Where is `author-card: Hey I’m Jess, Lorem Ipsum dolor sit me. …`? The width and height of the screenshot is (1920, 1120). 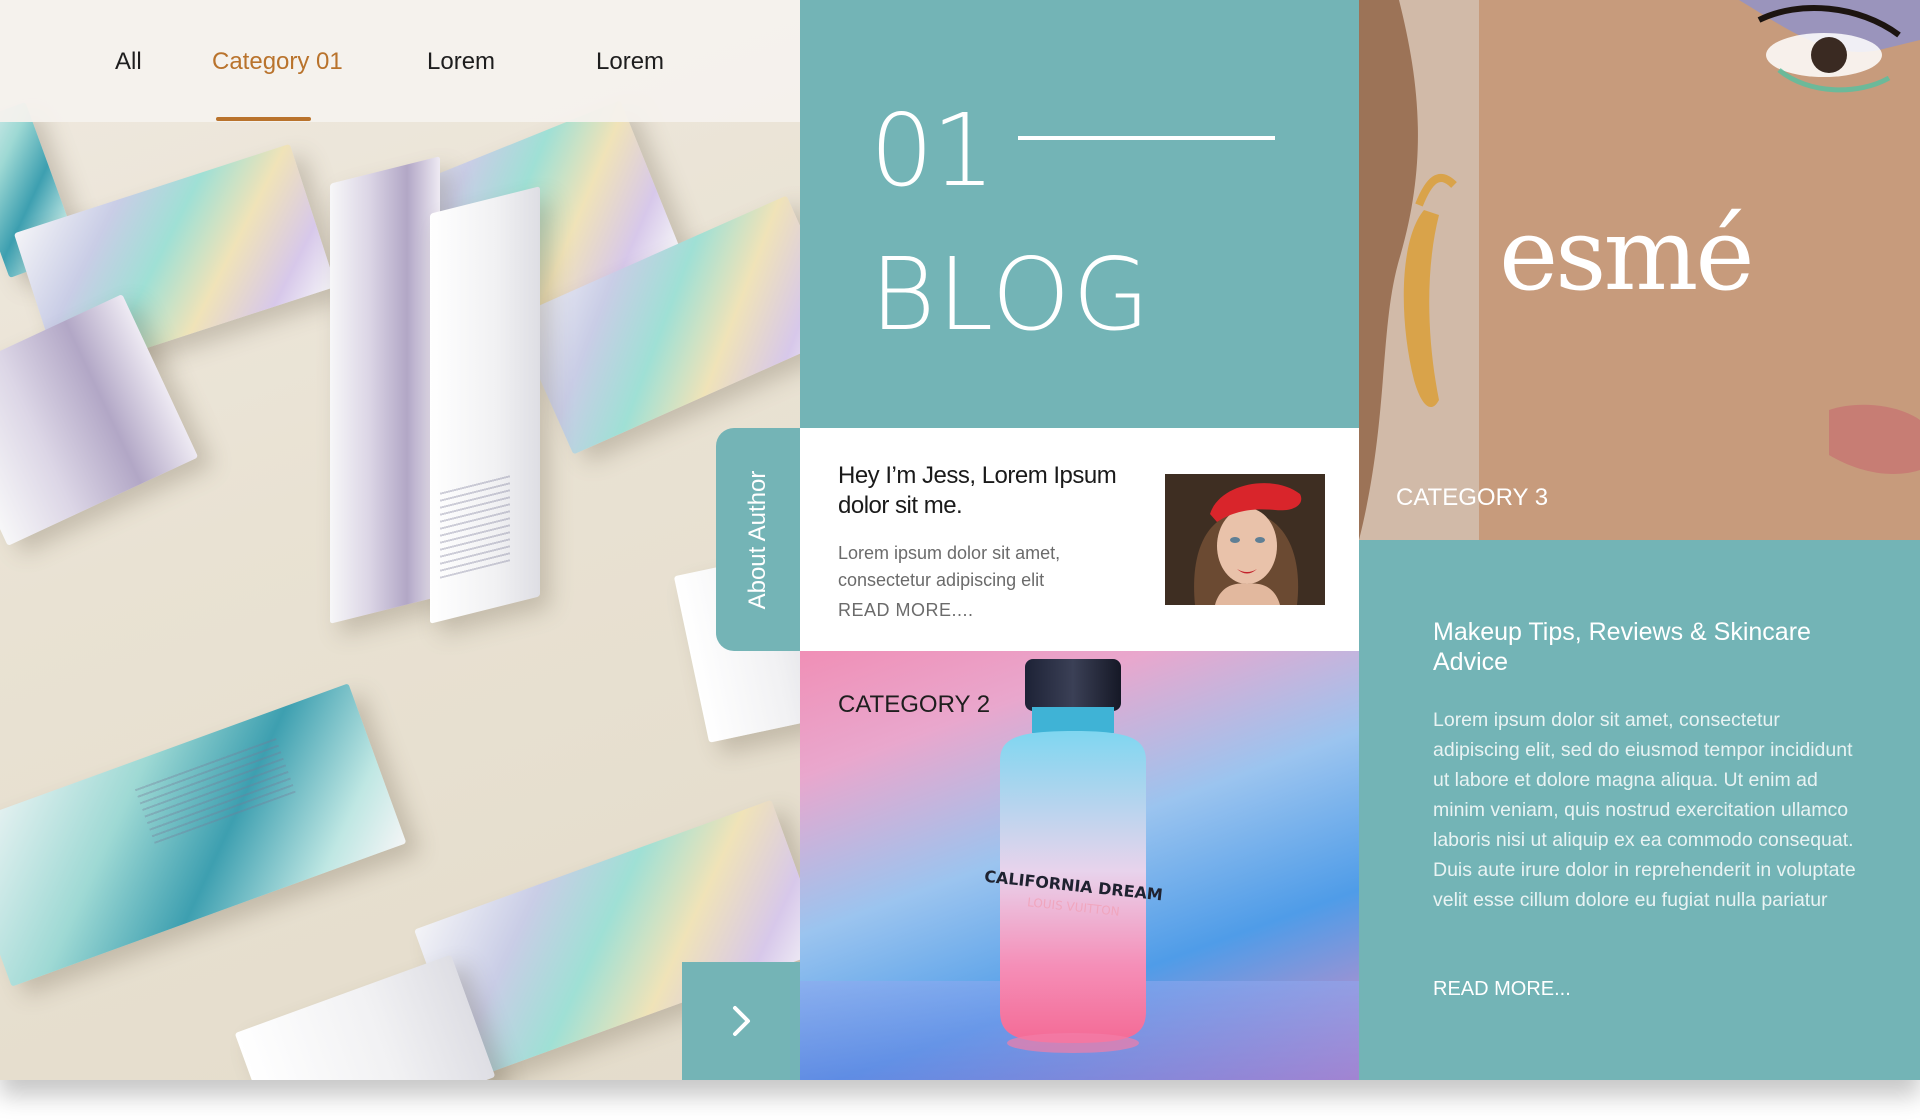
author-card: Hey I’m Jess, Lorem Ipsum dolor sit me. … is located at coordinates (1079, 539).